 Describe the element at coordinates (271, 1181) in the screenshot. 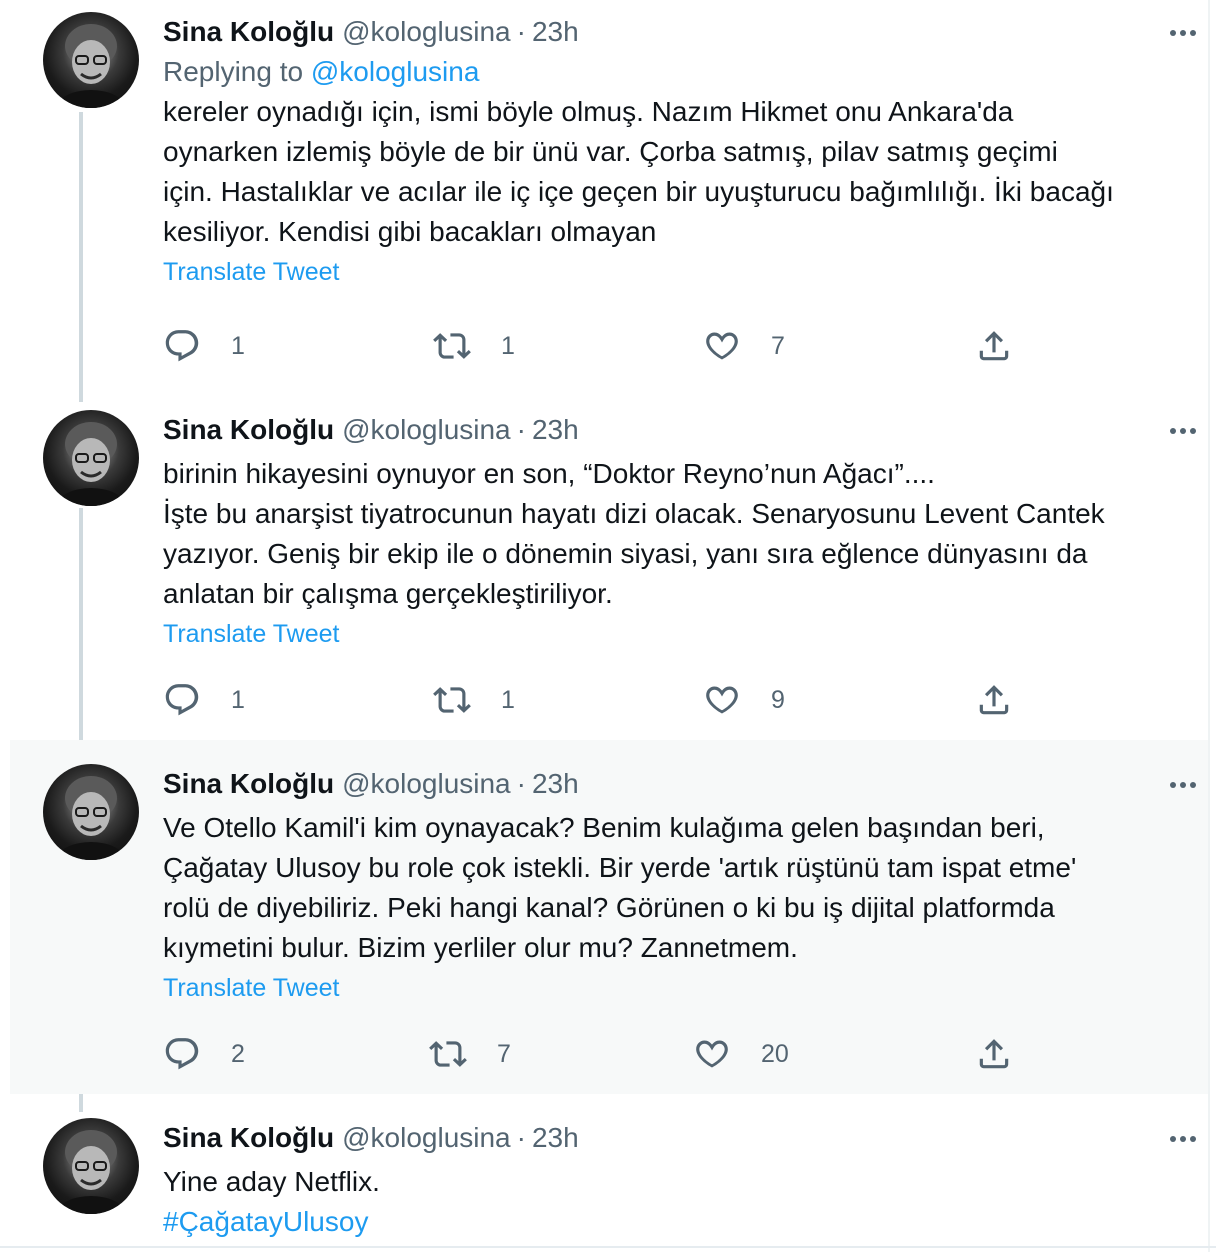

I see `tweet-text: Yine aday Netflix.` at that location.